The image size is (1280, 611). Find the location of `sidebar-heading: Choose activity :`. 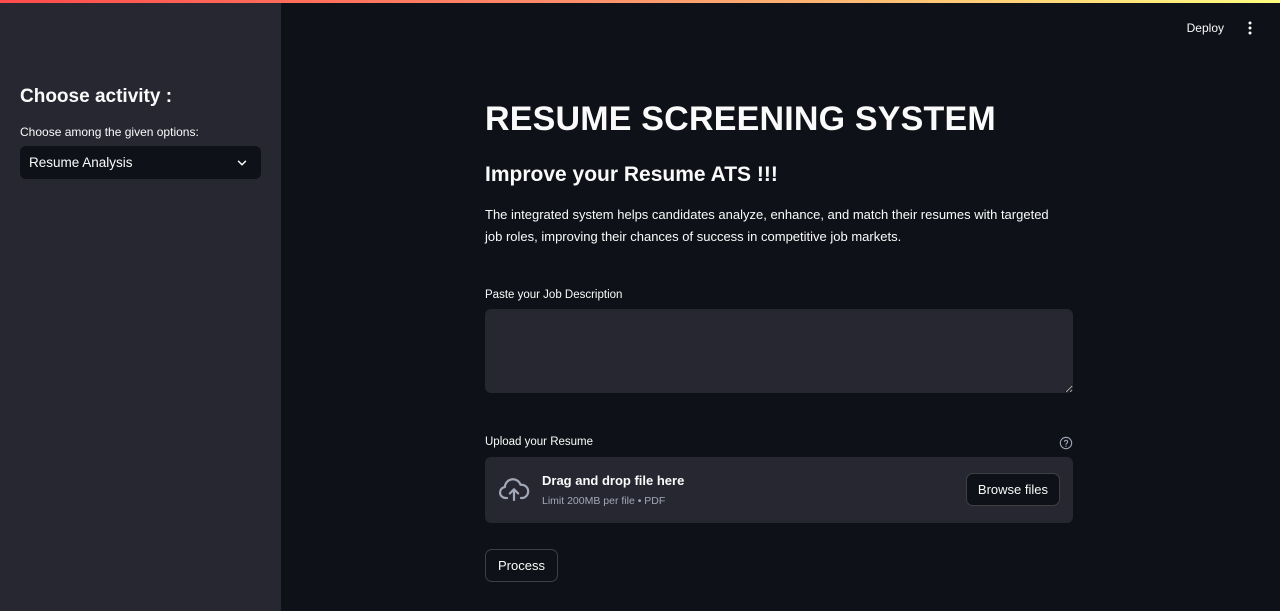

sidebar-heading: Choose activity : is located at coordinates (96, 96).